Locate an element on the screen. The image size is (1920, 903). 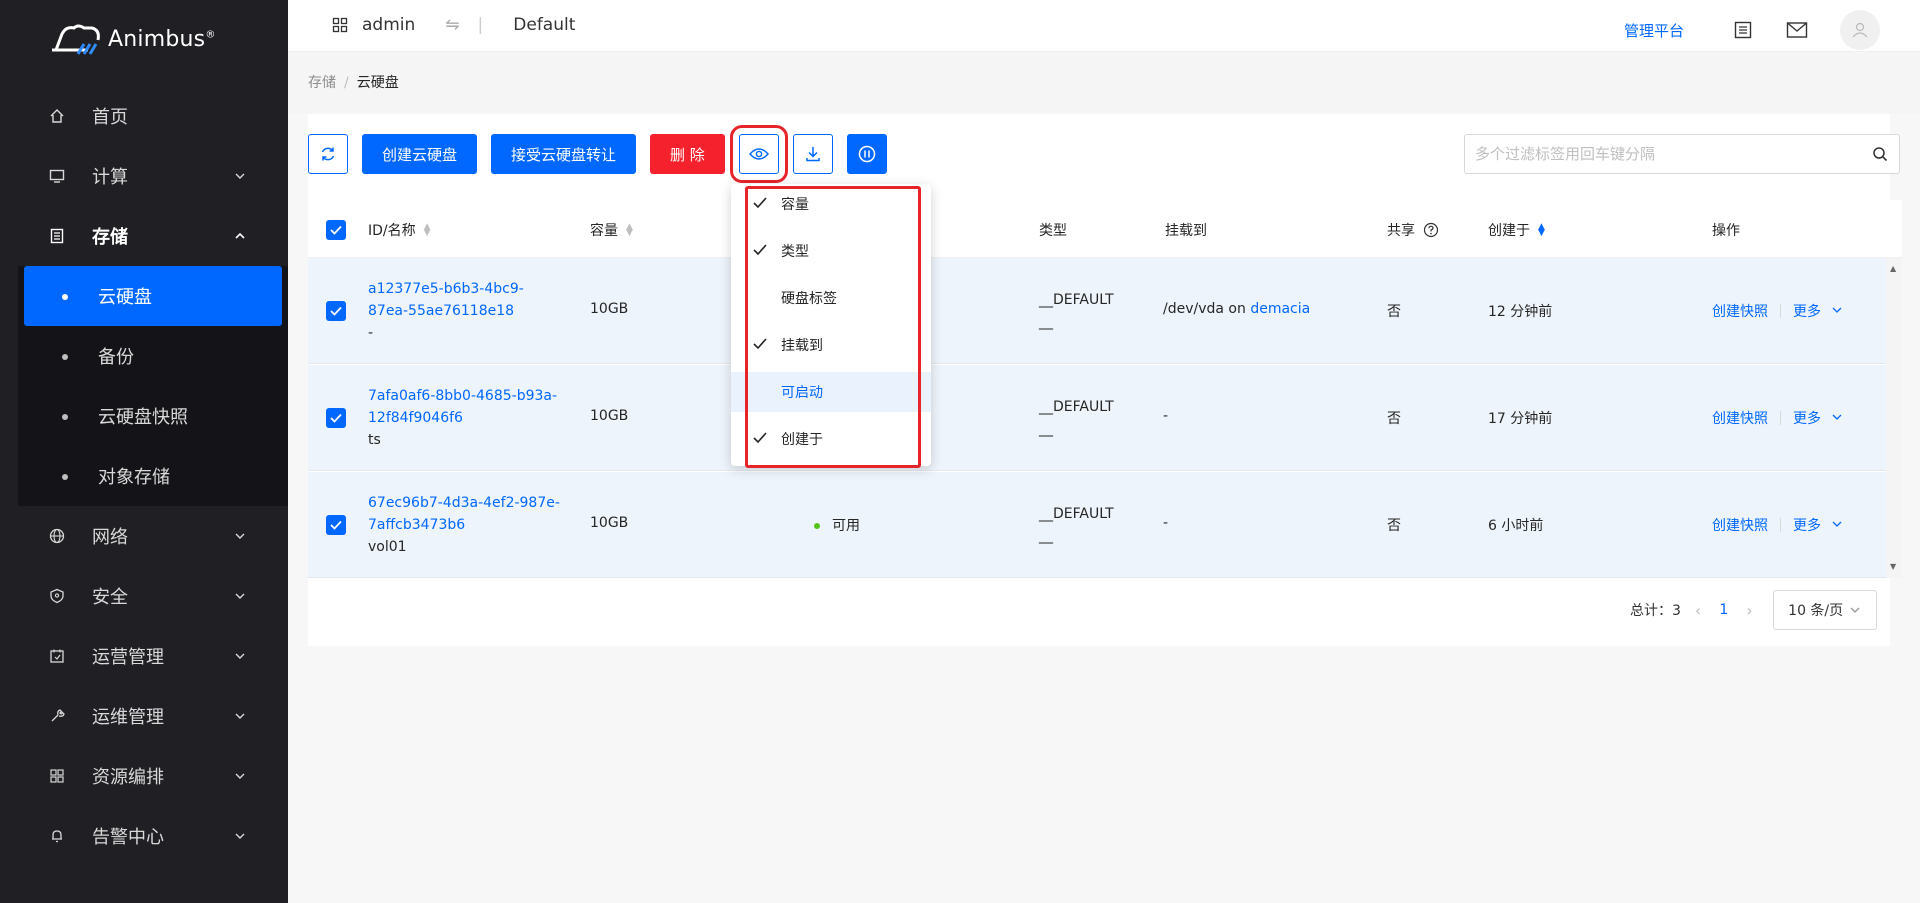
storage-icon is located at coordinates (57, 236).